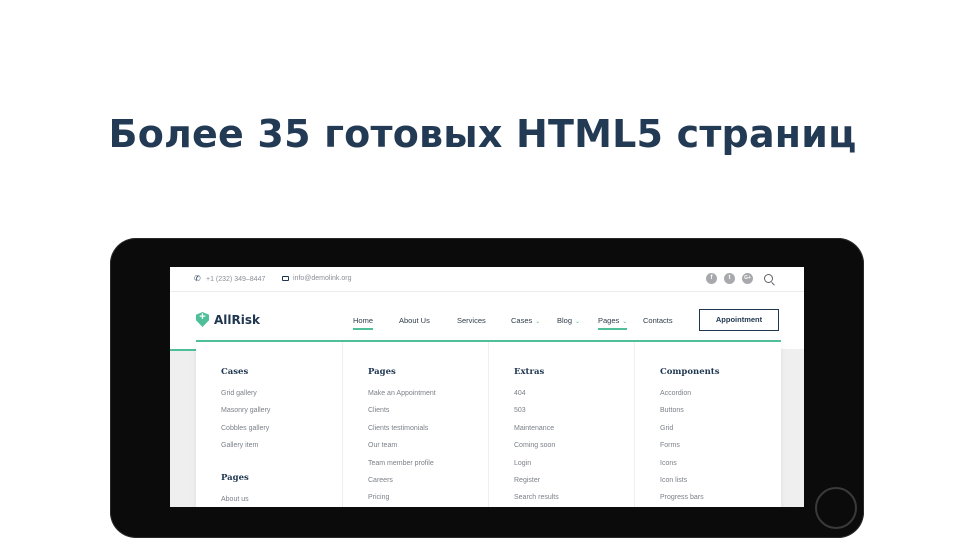 The width and height of the screenshot is (965, 538). I want to click on menu-link: Pricing, so click(402, 500).